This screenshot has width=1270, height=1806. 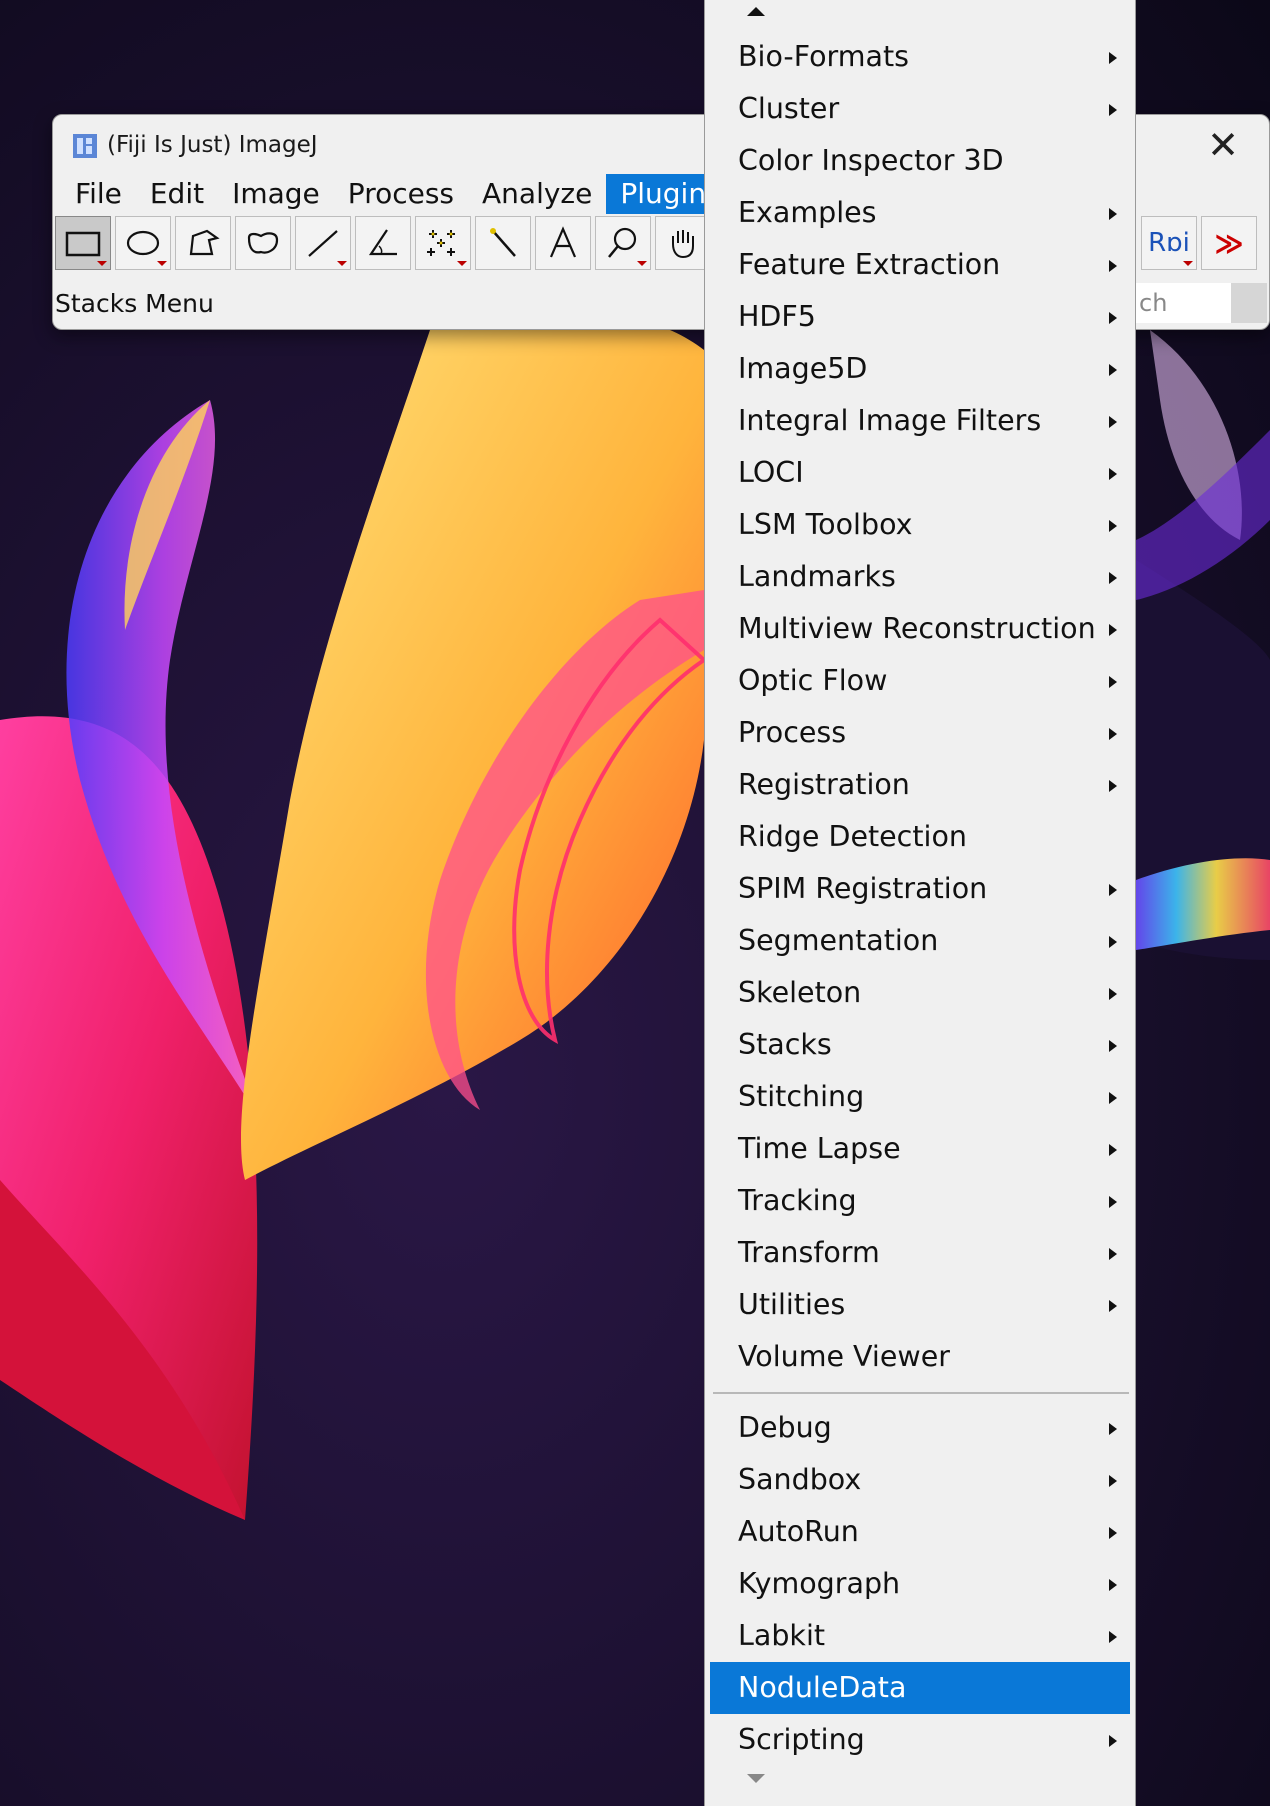 What do you see at coordinates (212, 145) in the screenshot?
I see `window-title: (Fiji Is Just) ImageJ` at bounding box center [212, 145].